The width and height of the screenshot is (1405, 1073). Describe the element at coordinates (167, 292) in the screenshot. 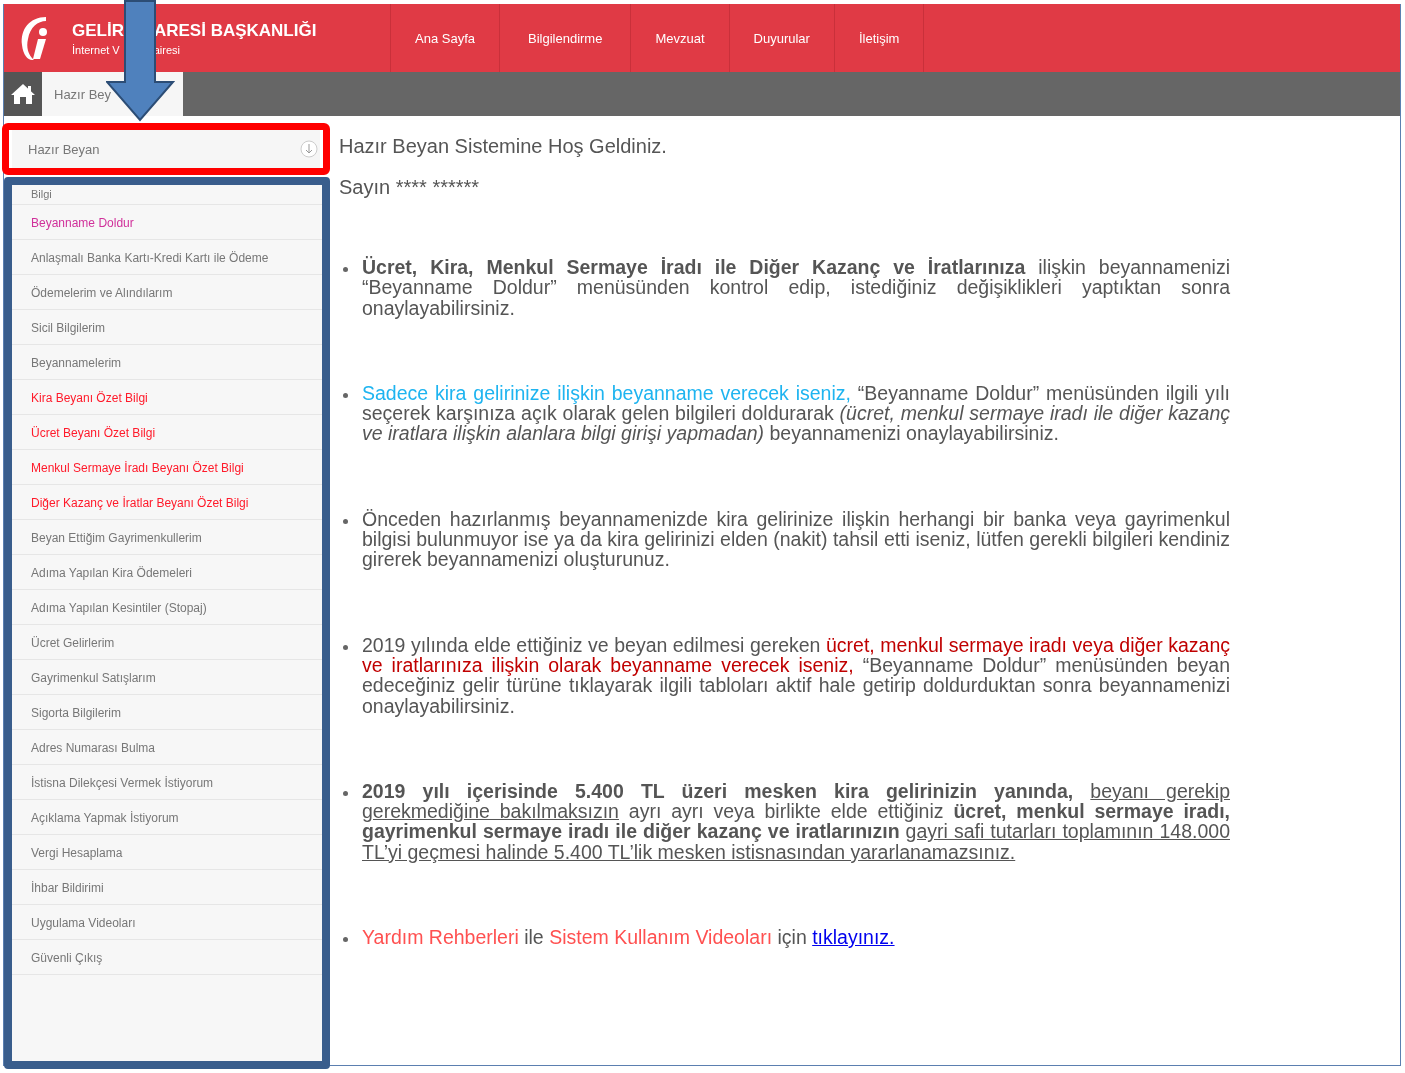

I see `menu-item: Ödemelerim ve Alındılarım` at that location.